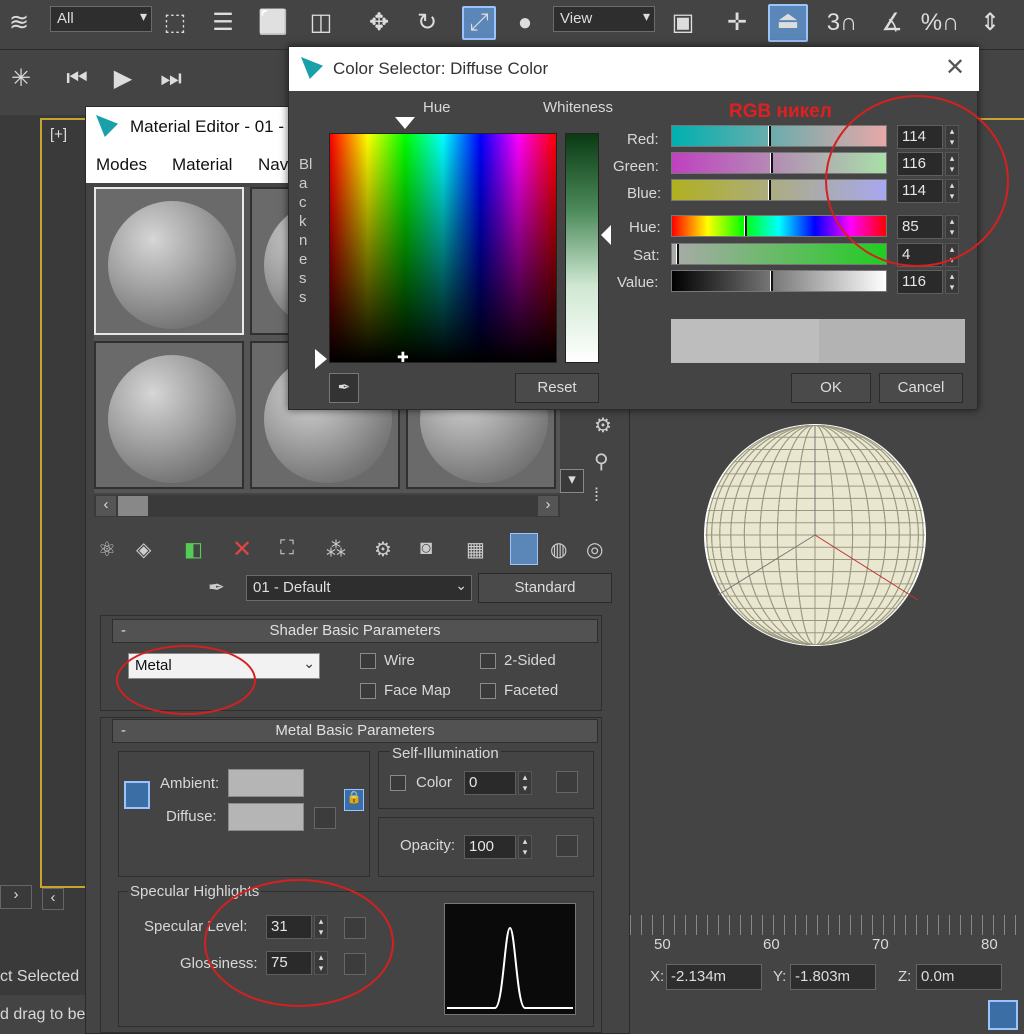  Describe the element at coordinates (490, 783) in the screenshot. I see `self-illum-value-field: 0` at that location.